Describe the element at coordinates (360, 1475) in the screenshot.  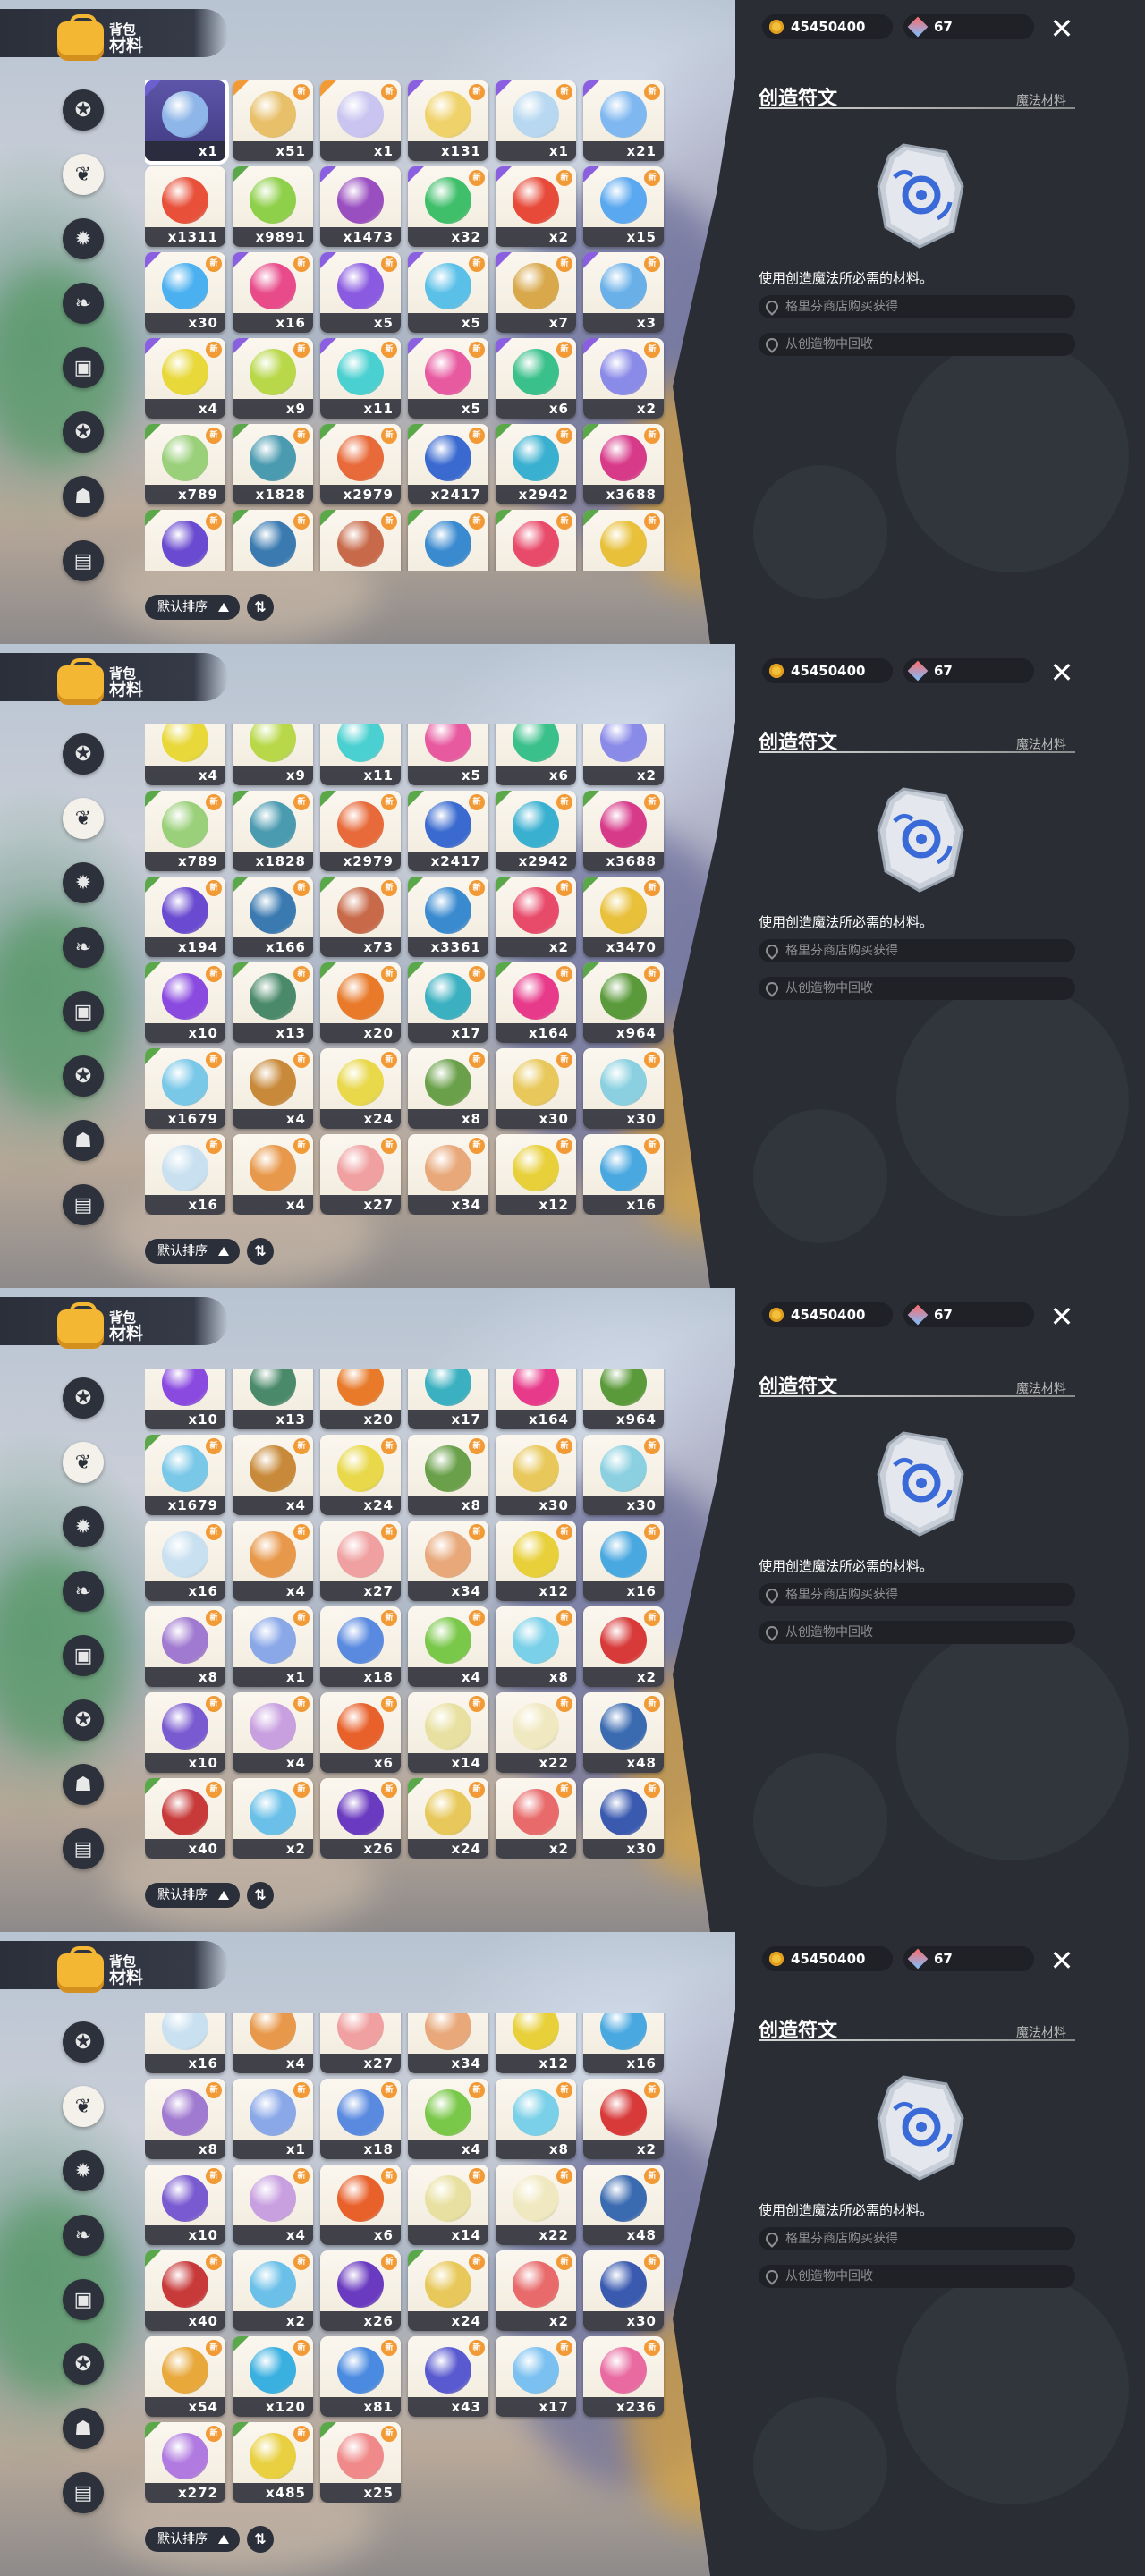
I see `item-slot: 新 x24` at that location.